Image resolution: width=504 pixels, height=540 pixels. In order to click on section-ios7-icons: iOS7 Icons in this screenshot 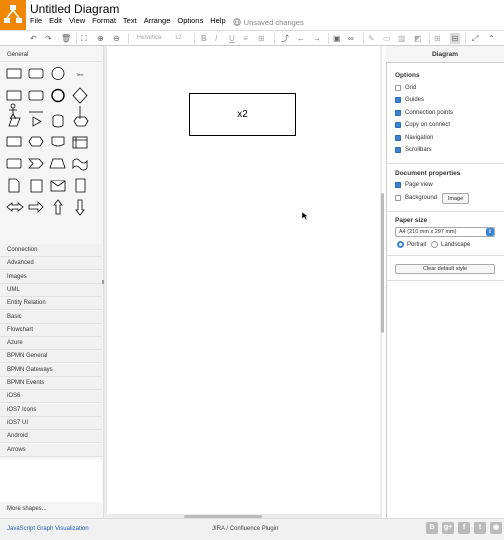, I will do `click(51, 410)`.